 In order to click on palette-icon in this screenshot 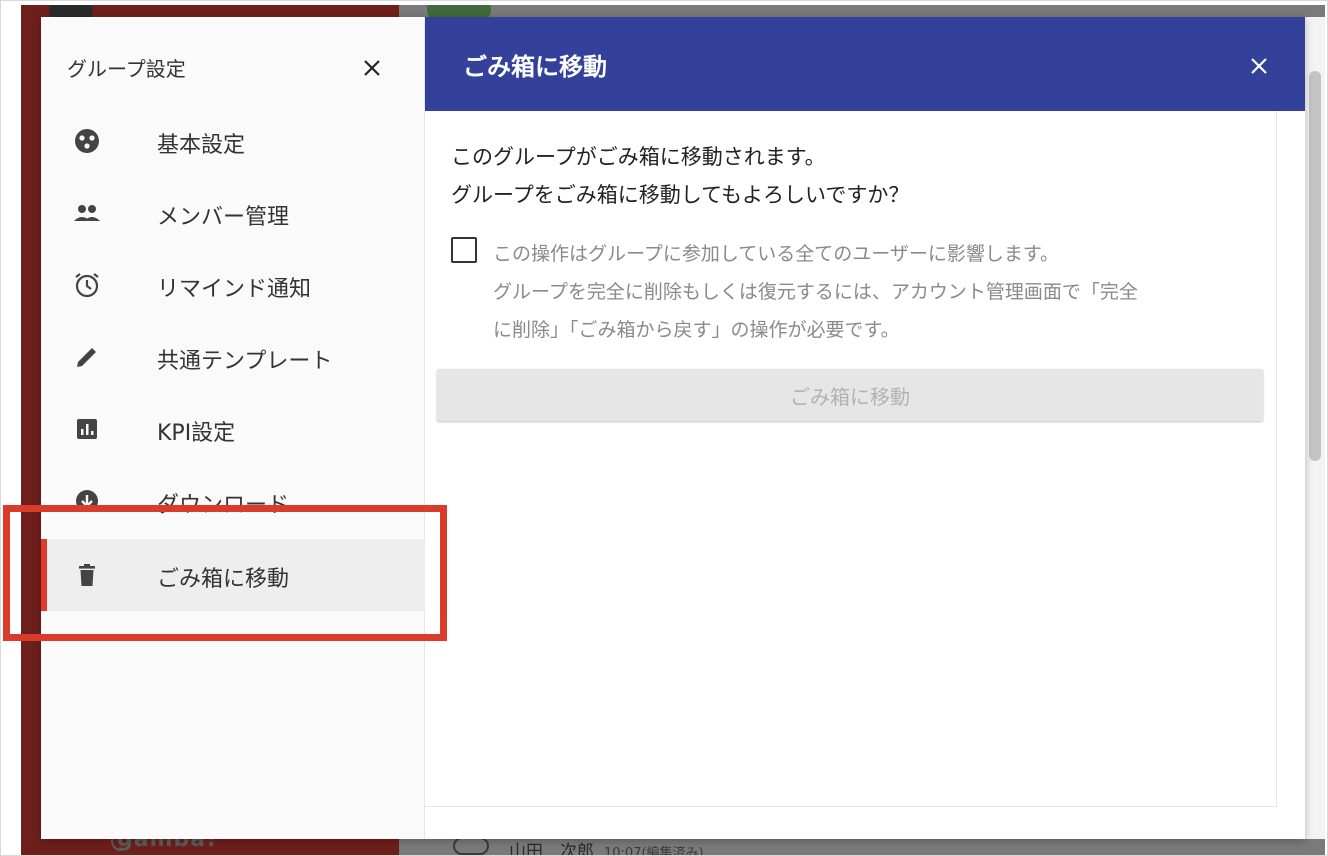, I will do `click(87, 141)`.